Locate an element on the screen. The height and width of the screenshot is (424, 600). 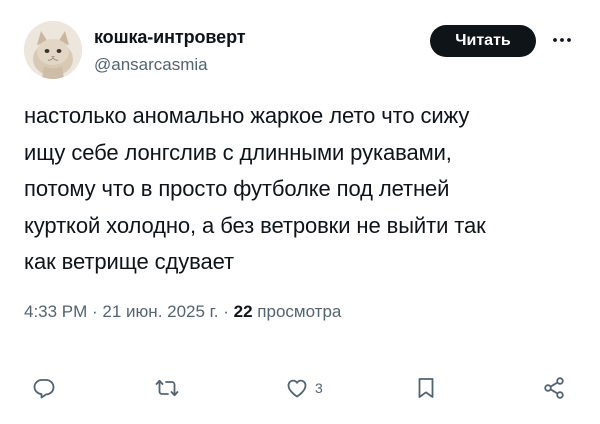
more-dots-icon is located at coordinates (562, 40).